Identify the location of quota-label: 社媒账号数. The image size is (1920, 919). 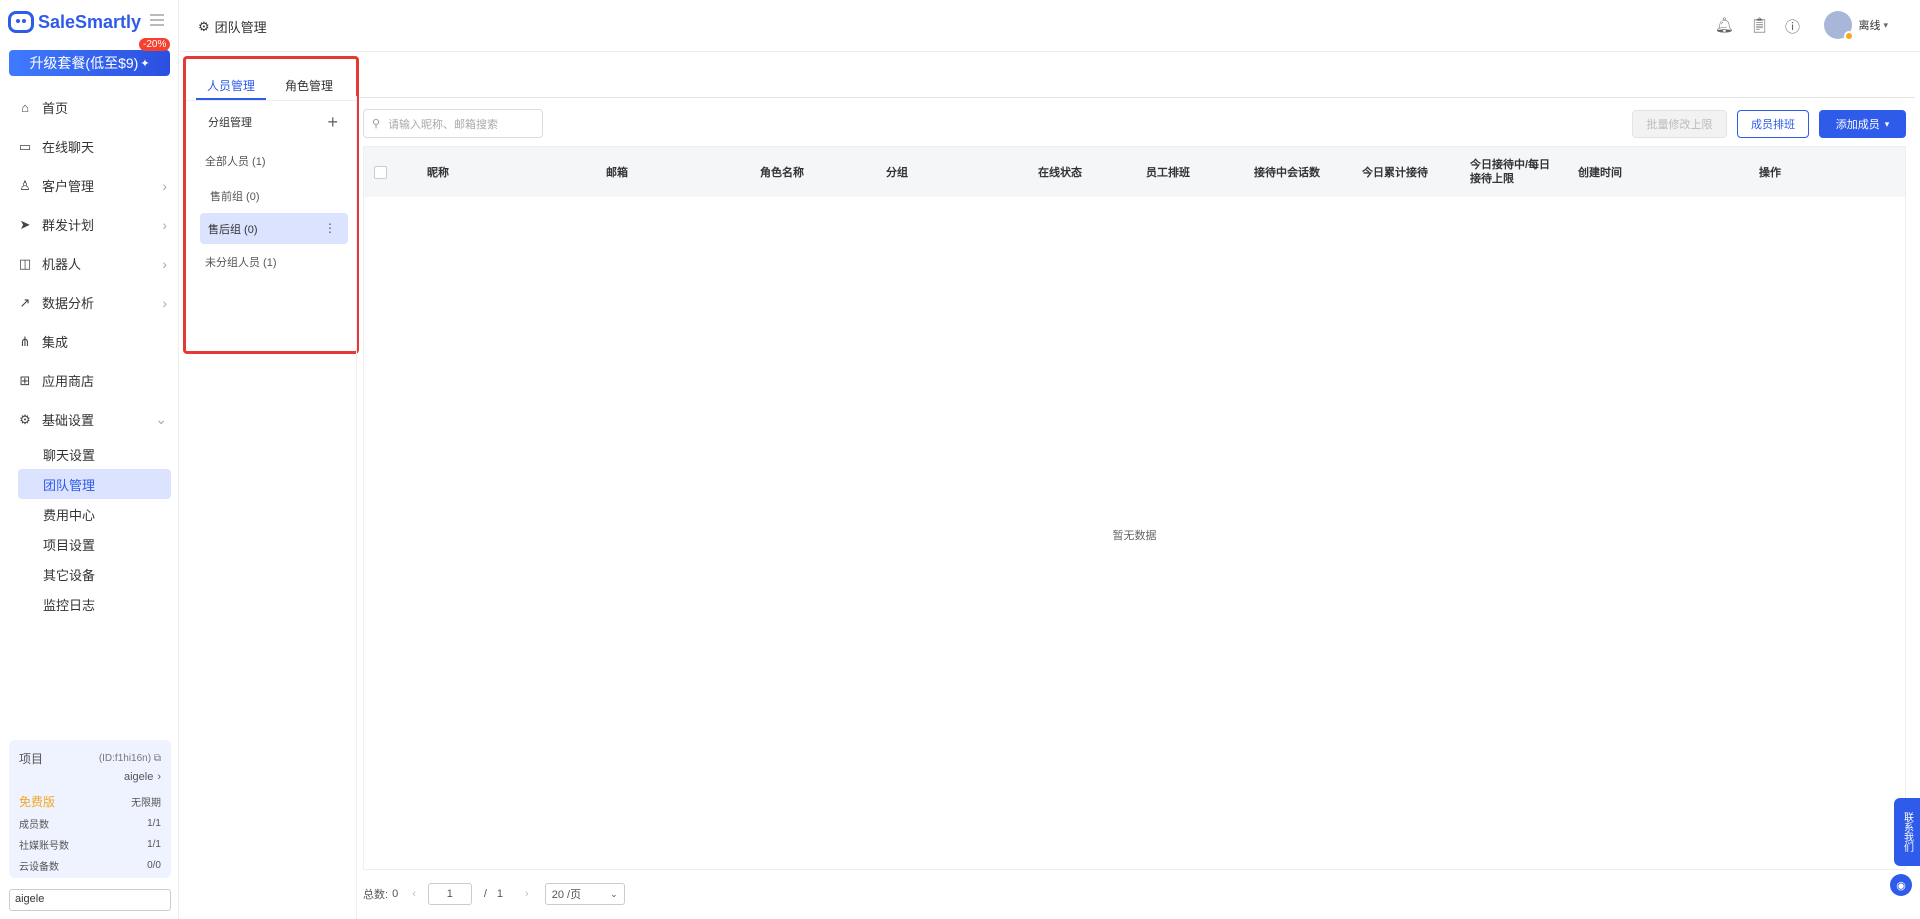
(44, 846).